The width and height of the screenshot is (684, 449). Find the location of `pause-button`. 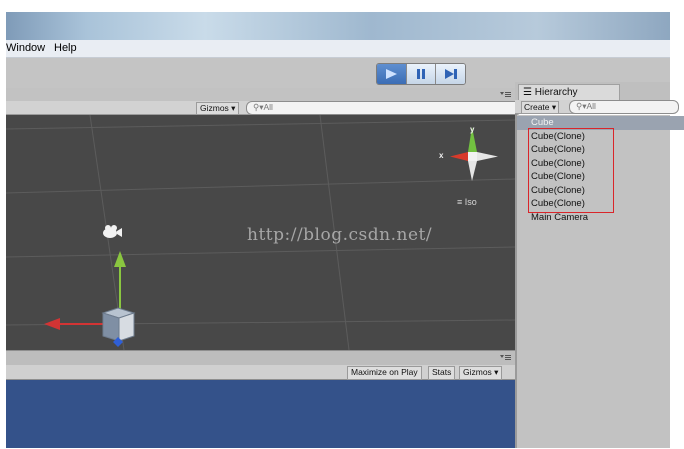

pause-button is located at coordinates (421, 74).